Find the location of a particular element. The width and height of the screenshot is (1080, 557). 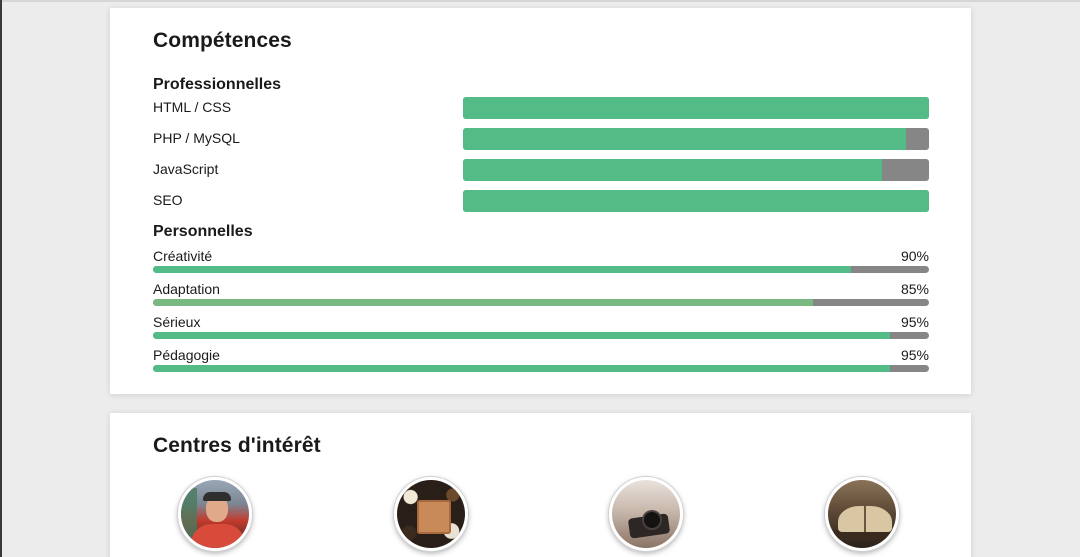

personal-skills-title: Personnelles is located at coordinates (203, 231).